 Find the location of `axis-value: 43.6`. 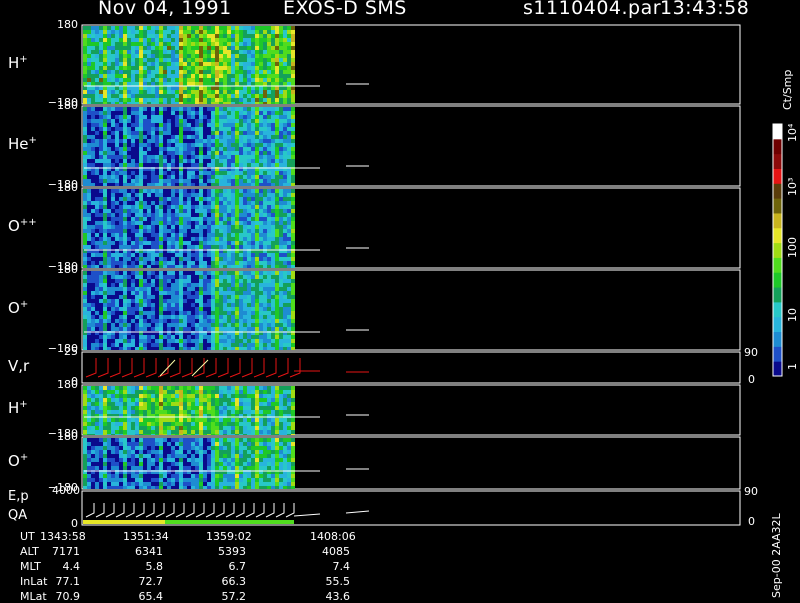

axis-value: 43.6 is located at coordinates (330, 596).